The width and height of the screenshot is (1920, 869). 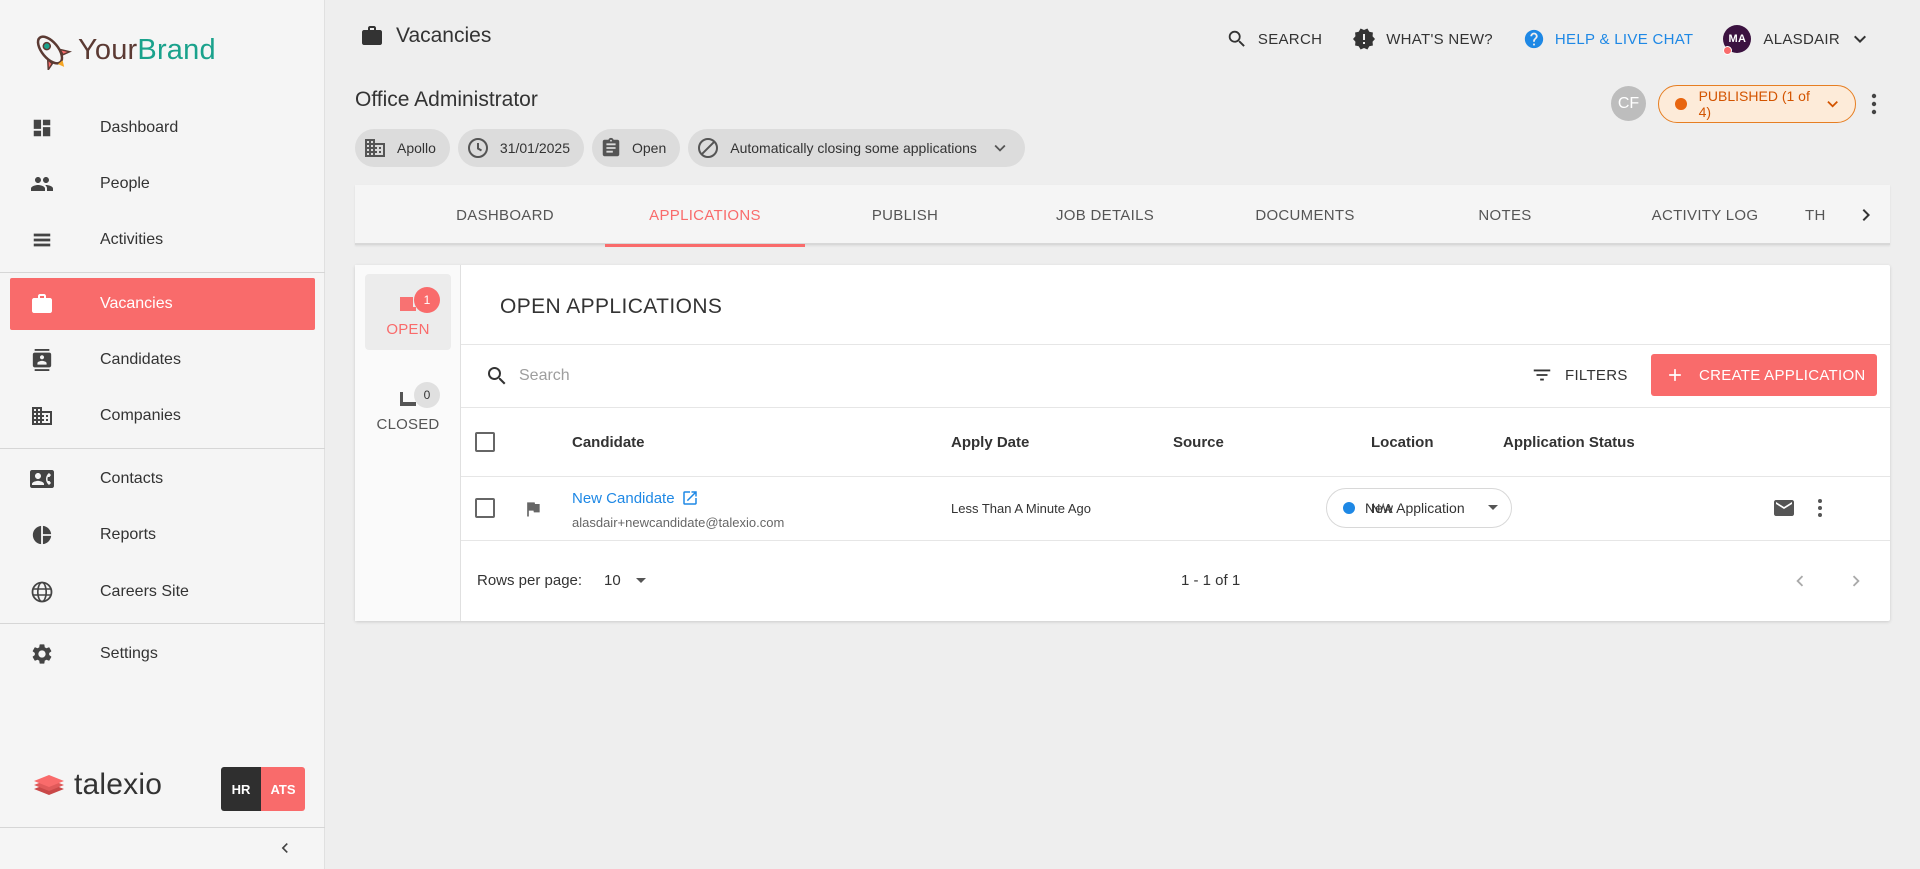 What do you see at coordinates (485, 442) in the screenshot?
I see `select-all-checkbox` at bounding box center [485, 442].